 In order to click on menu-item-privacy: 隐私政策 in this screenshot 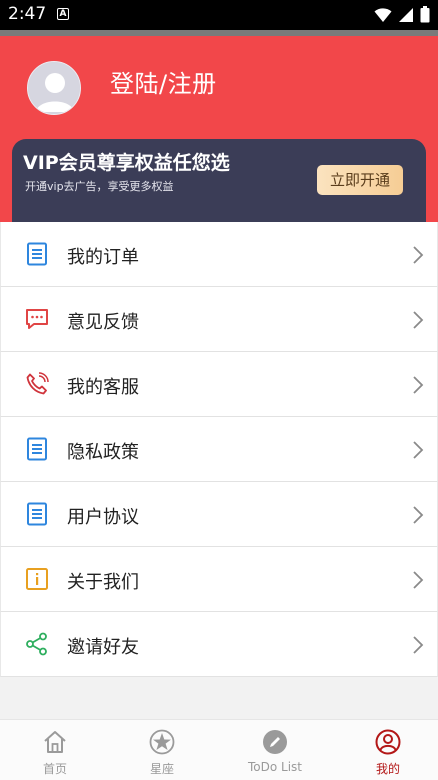, I will do `click(219, 449)`.